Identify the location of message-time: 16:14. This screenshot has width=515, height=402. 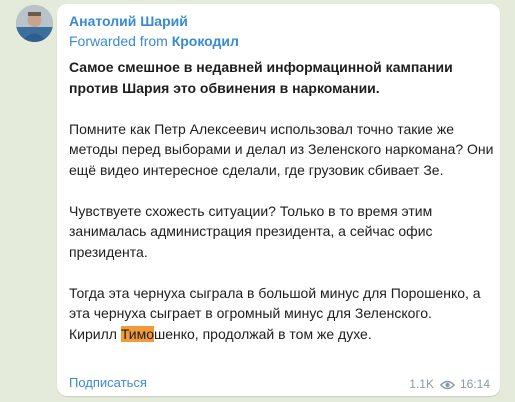
(474, 384).